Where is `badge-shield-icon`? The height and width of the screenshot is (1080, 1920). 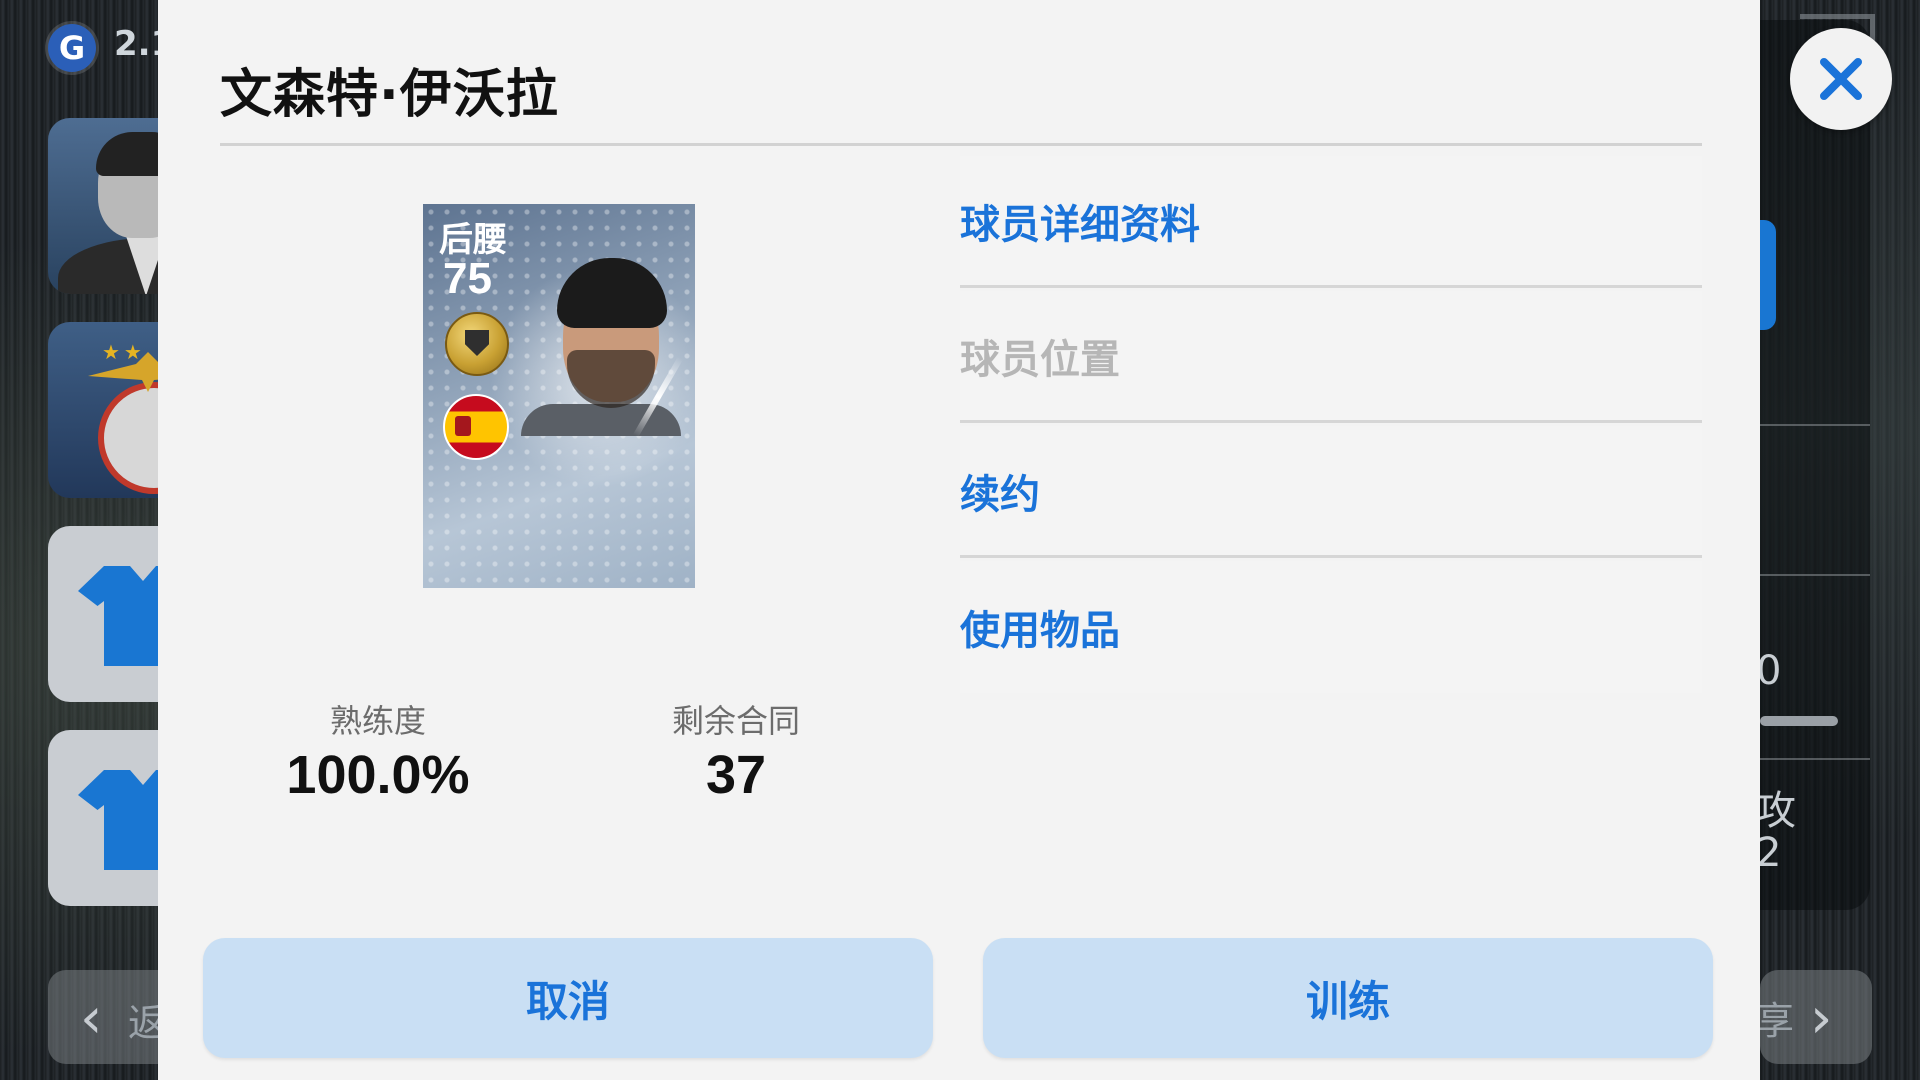
badge-shield-icon is located at coordinates (477, 343).